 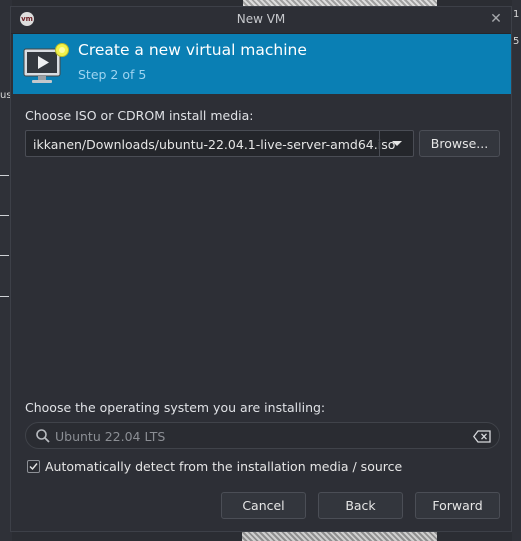 I want to click on background-text-fragment: 5, so click(x=516, y=41).